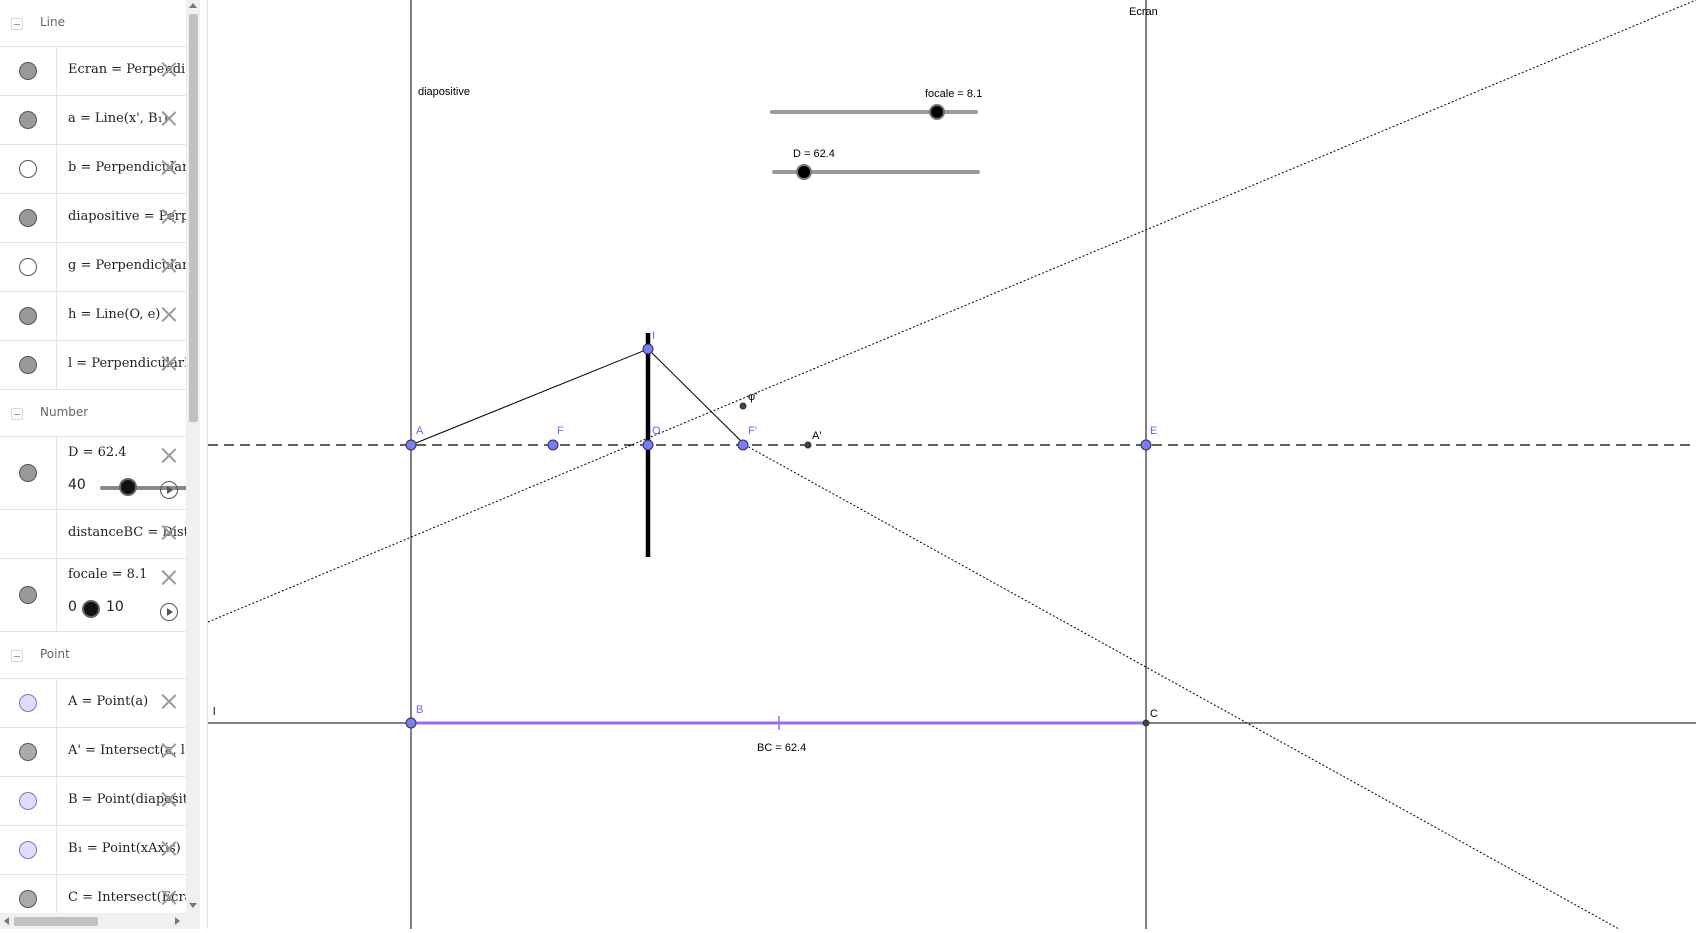 This screenshot has height=933, width=1696. I want to click on algebra-item: l = PerpendicularLin, so click(93, 365).